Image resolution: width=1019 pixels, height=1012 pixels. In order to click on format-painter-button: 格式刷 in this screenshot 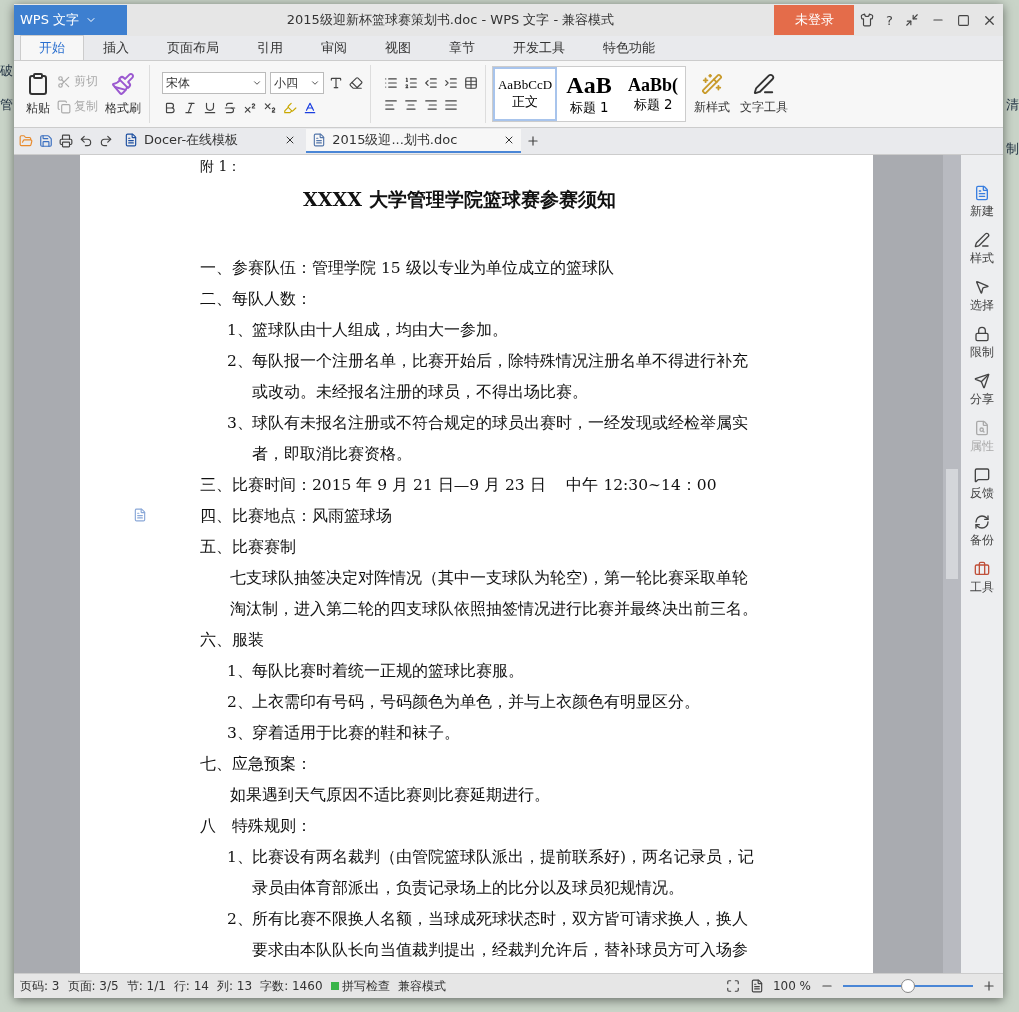, I will do `click(123, 94)`.